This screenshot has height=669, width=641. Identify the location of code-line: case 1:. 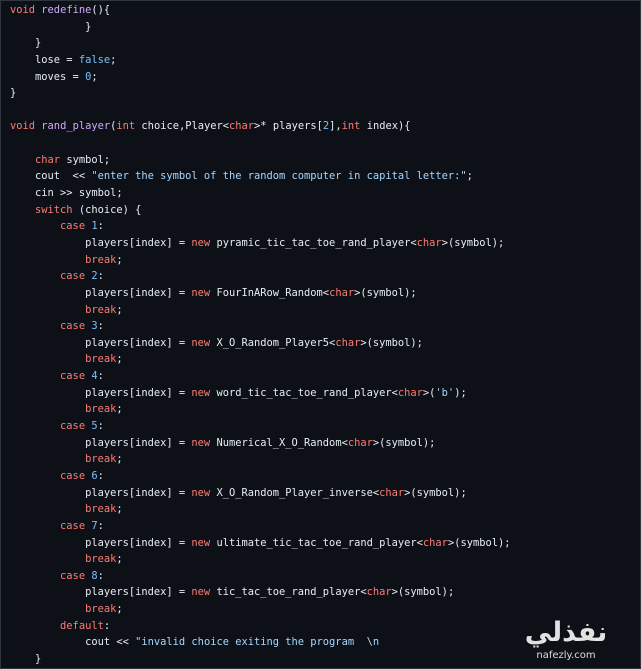
(260, 226).